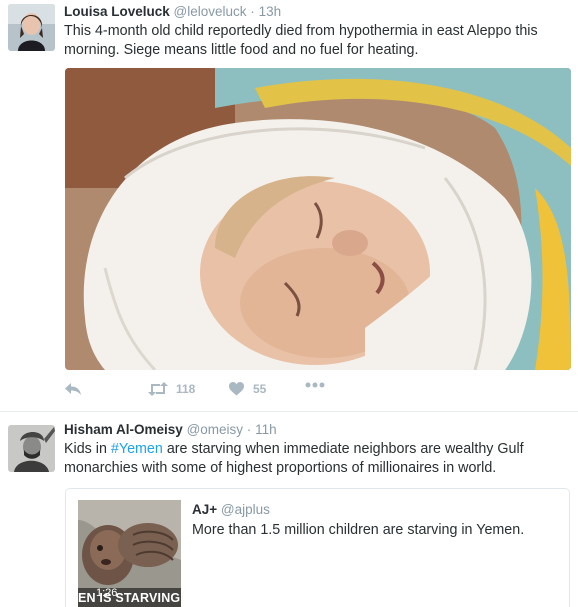 Image resolution: width=578 pixels, height=607 pixels. Describe the element at coordinates (210, 11) in the screenshot. I see `author-handle: @leloveluck` at that location.